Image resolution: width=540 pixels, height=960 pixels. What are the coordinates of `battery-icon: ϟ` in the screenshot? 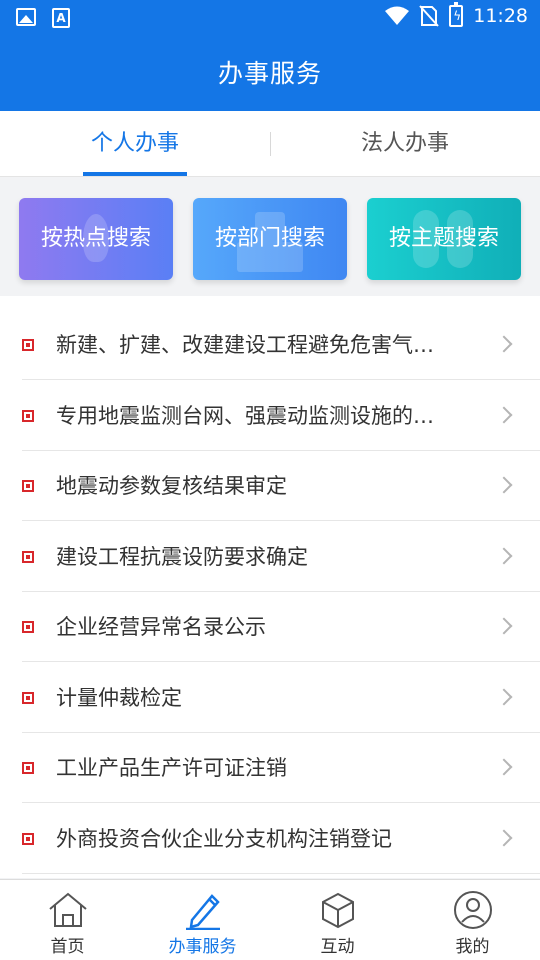 It's located at (456, 14).